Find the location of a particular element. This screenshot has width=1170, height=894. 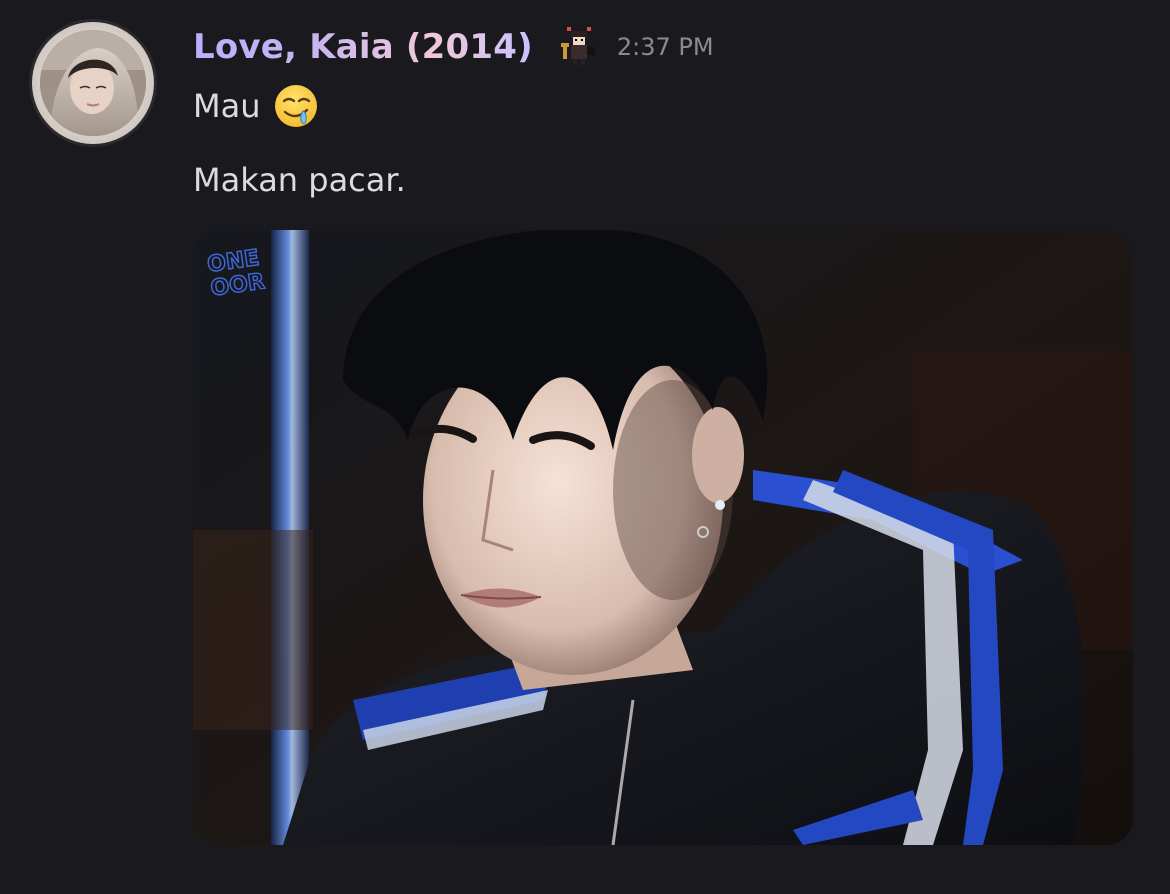

message-line-1: Mau is located at coordinates (256, 106).